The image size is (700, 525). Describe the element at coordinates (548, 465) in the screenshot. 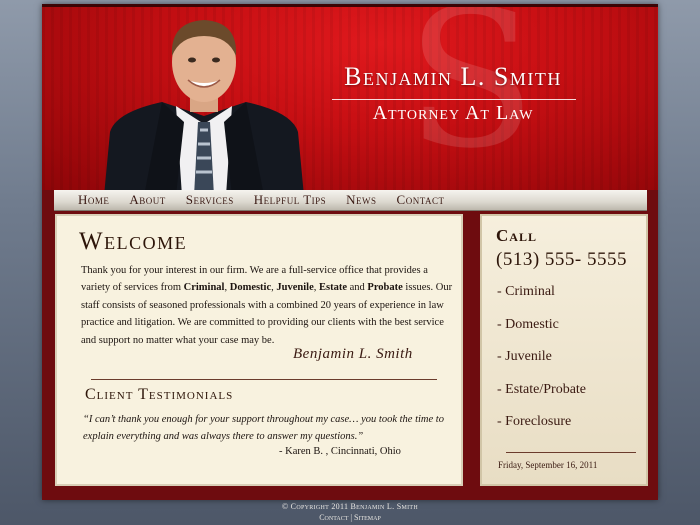

I see `current-date: Friday, September 16, 2011` at that location.